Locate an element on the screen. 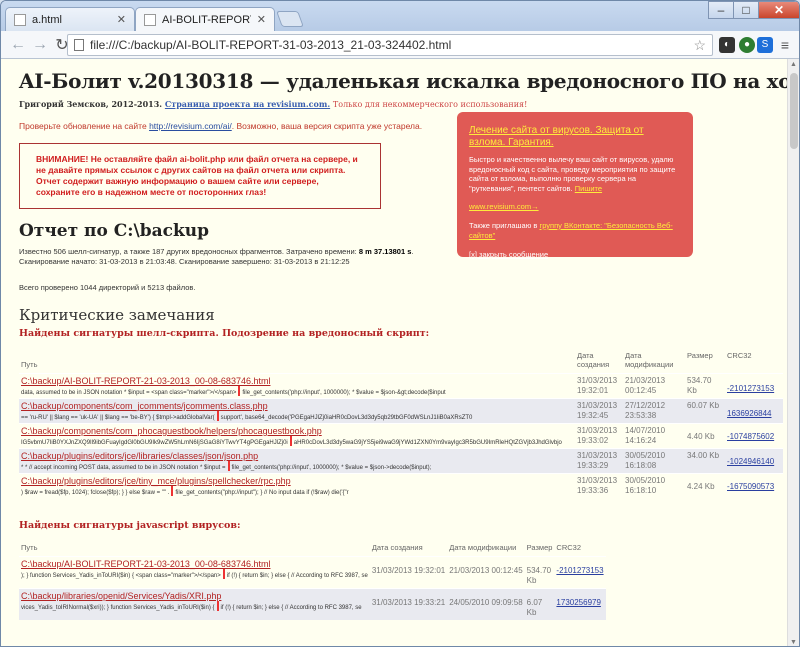 The width and height of the screenshot is (800, 647). update-pre: Проверьте обновление на сайте is located at coordinates (83, 126).